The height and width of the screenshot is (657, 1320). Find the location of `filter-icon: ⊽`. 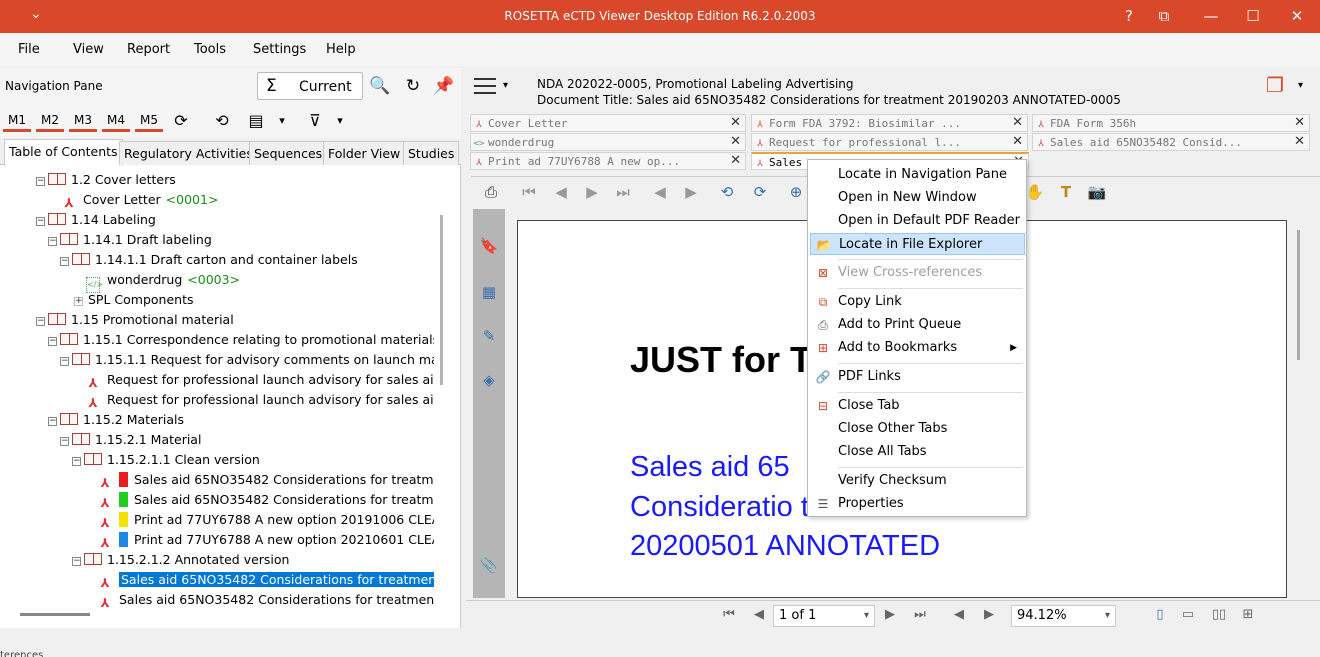

filter-icon: ⊽ is located at coordinates (315, 121).